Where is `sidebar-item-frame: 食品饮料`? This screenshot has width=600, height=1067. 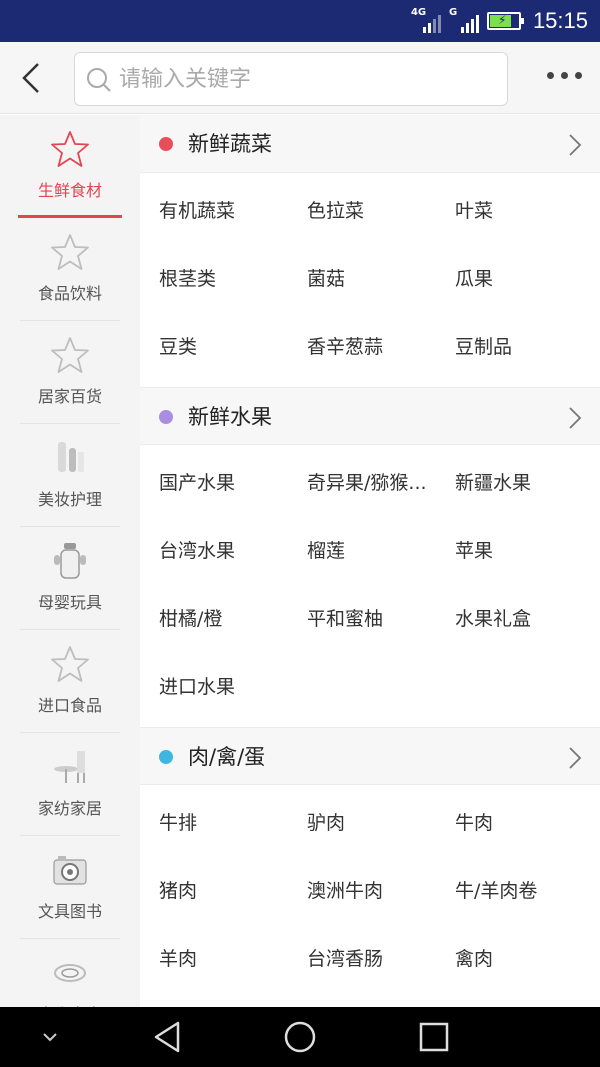
sidebar-item-frame: 食品饮料 is located at coordinates (70, 269).